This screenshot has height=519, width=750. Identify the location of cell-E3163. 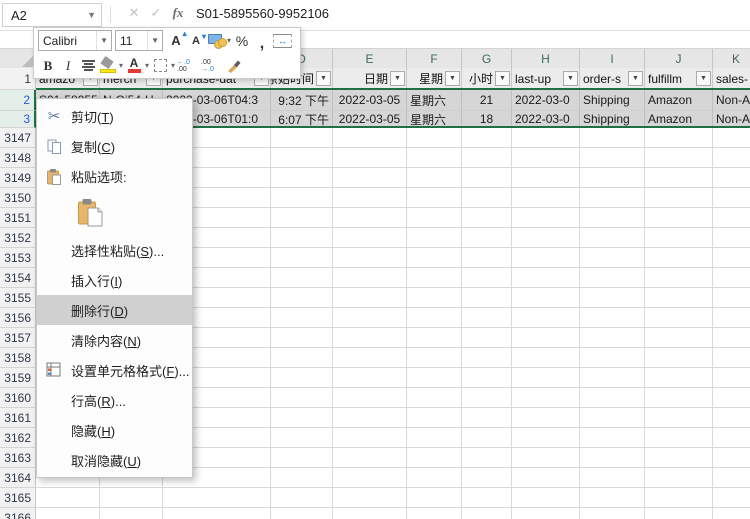
(370, 458).